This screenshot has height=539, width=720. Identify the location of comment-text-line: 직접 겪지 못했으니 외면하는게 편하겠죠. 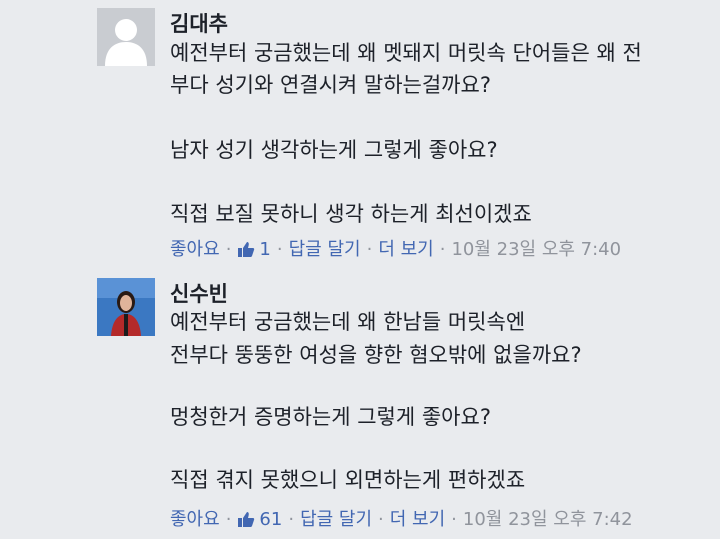
(348, 480).